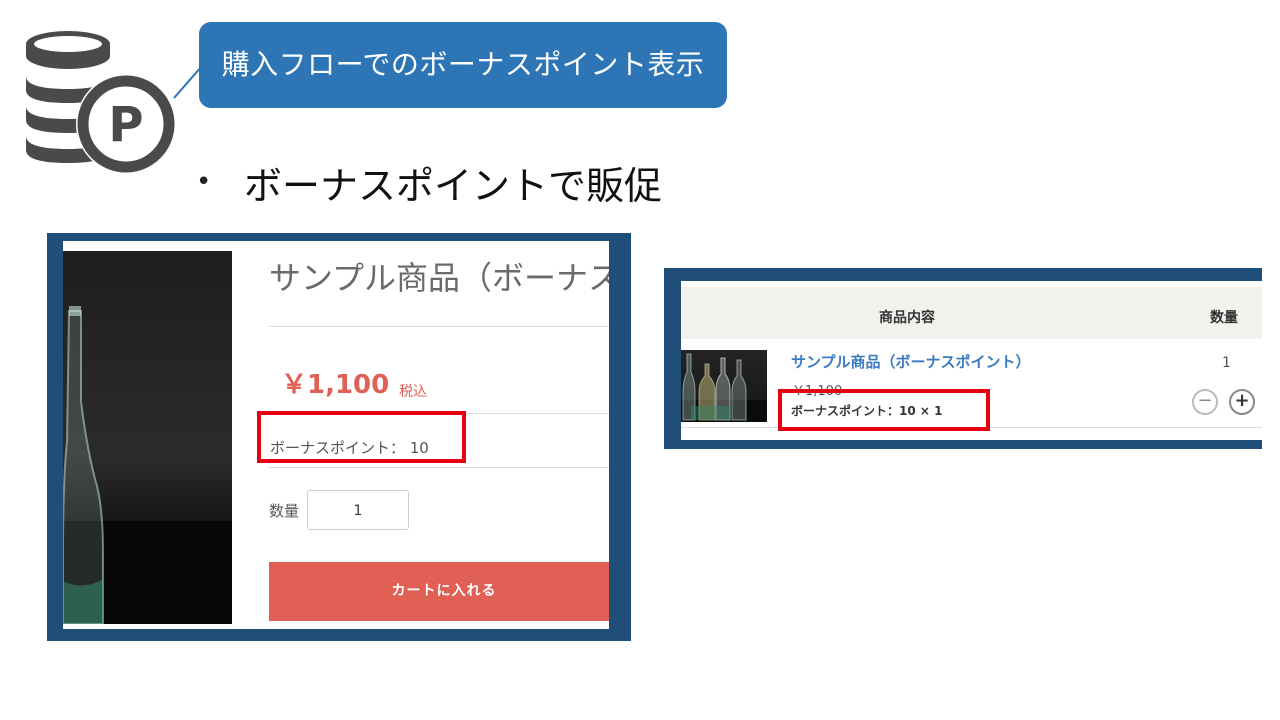 The height and width of the screenshot is (720, 1280). Describe the element at coordinates (1242, 402) in the screenshot. I see `increase-quantity-button: +` at that location.